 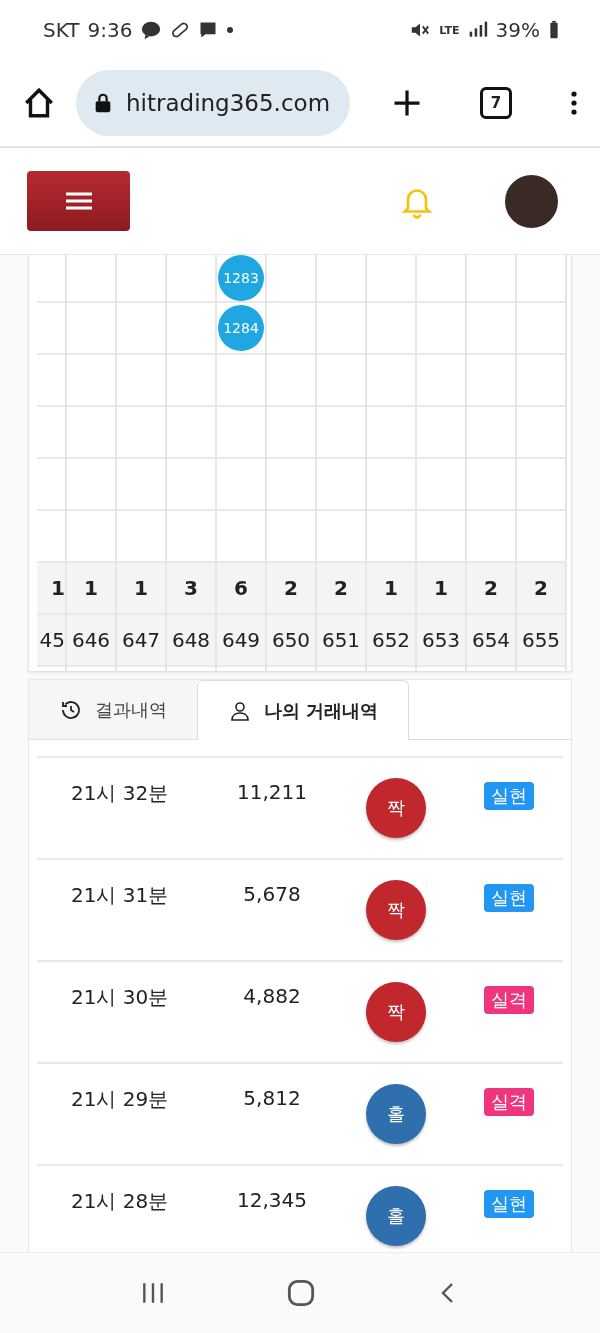 I want to click on chat-bubble-icon, so click(x=151, y=30).